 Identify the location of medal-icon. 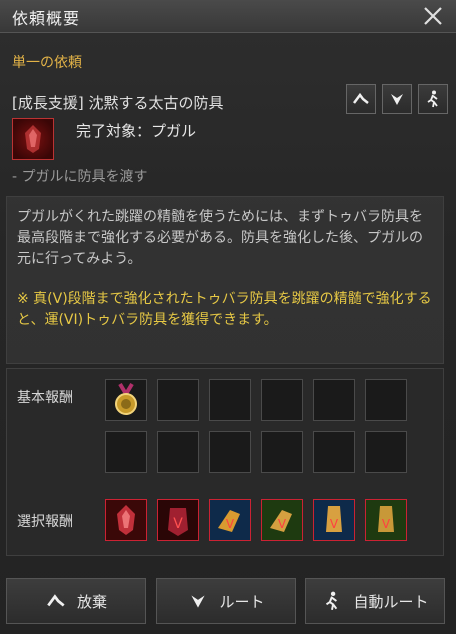
(126, 398).